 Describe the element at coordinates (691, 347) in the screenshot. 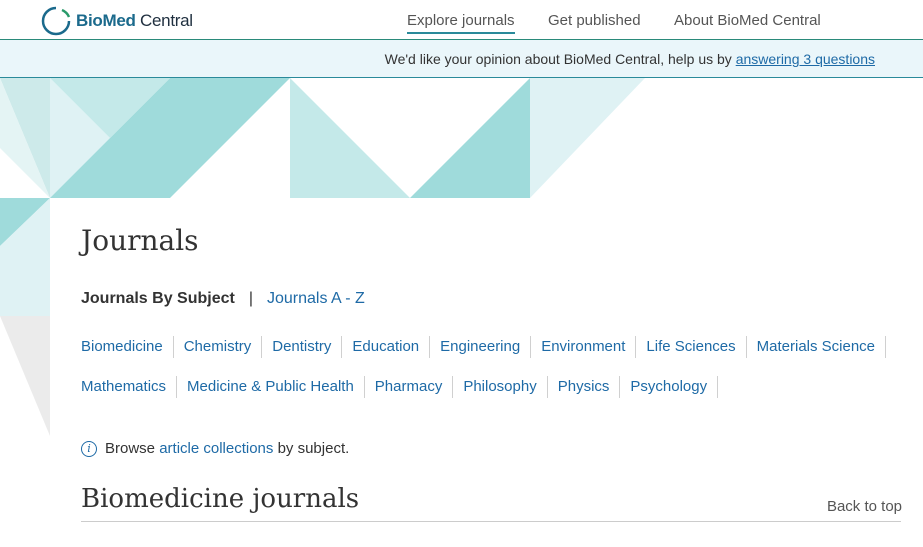

I see `subject-life-sciences: Life Sciences` at that location.